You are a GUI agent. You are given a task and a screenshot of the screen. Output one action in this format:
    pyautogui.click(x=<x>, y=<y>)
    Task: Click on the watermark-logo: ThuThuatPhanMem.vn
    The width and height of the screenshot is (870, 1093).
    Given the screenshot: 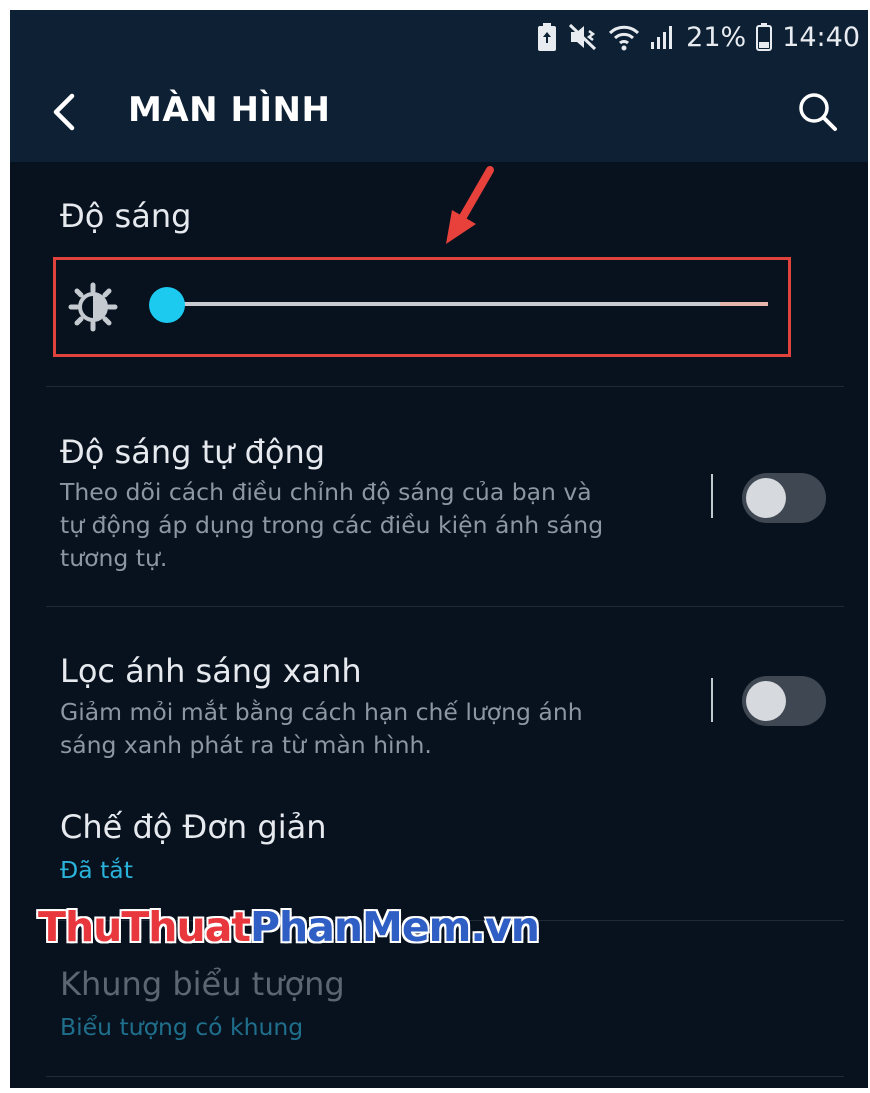 What is the action you would take?
    pyautogui.click(x=289, y=927)
    